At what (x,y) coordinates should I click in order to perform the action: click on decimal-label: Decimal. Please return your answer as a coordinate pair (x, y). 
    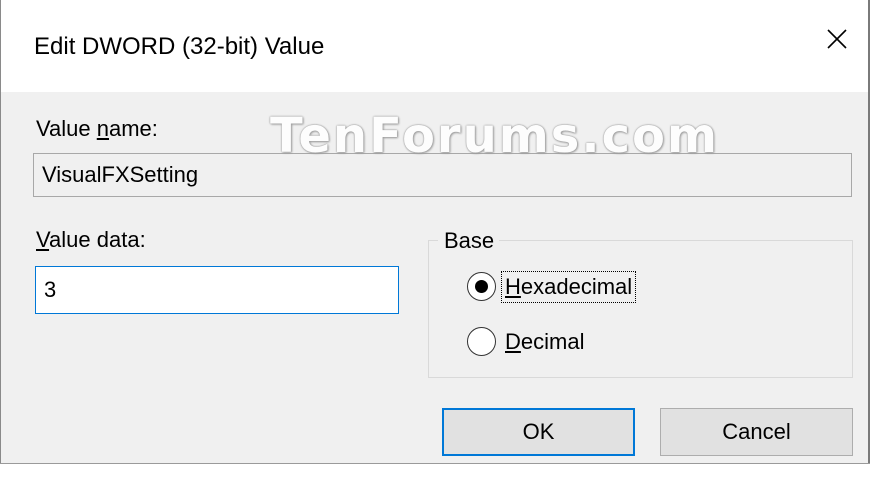
    Looking at the image, I should click on (545, 341).